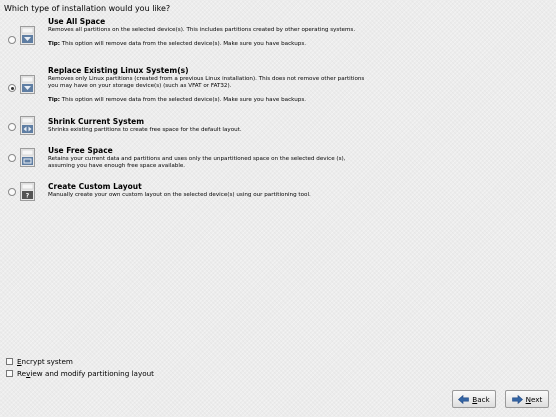 This screenshot has height=417, width=556. What do you see at coordinates (45, 361) in the screenshot?
I see `encrypt-checkbox-label: Encrypt system` at bounding box center [45, 361].